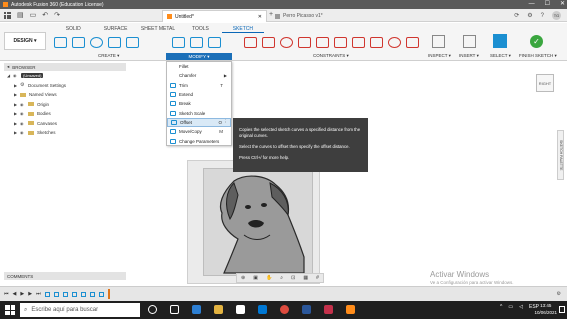 This screenshot has height=319, width=567. What do you see at coordinates (108, 294) in the screenshot?
I see `timeline-marker` at bounding box center [108, 294].